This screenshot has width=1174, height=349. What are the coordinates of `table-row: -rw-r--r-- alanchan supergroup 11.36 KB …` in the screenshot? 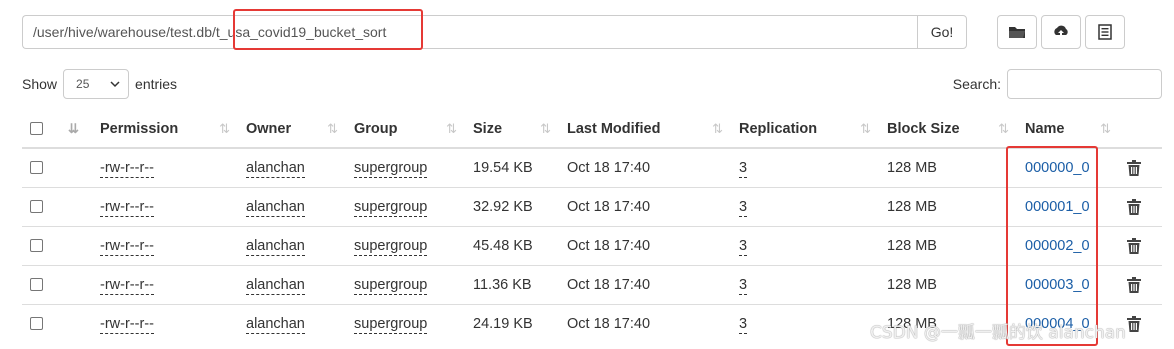 It's located at (592, 284).